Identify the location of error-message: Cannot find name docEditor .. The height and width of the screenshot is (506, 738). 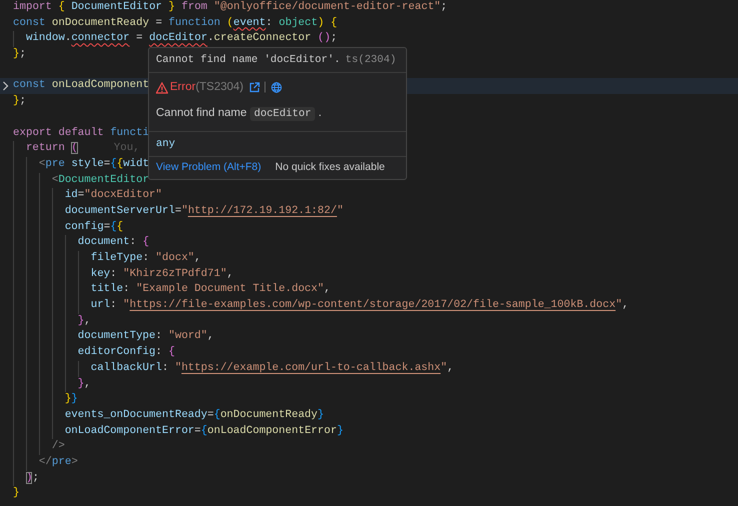
(239, 113).